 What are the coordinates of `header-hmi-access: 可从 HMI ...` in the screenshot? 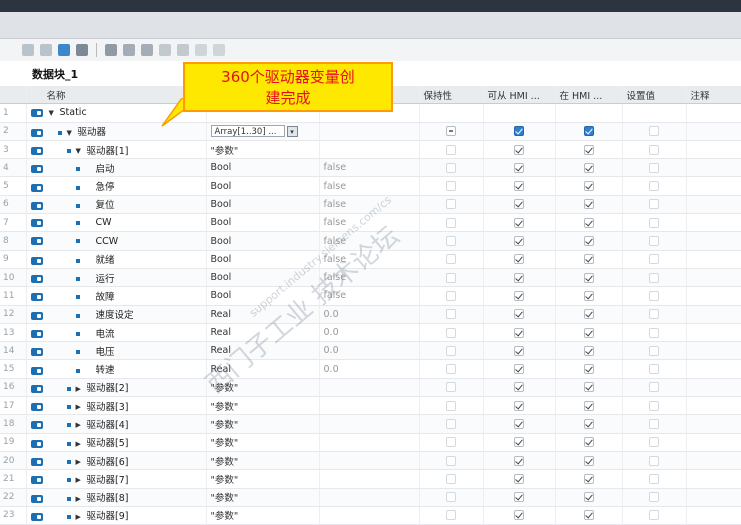 It's located at (519, 95).